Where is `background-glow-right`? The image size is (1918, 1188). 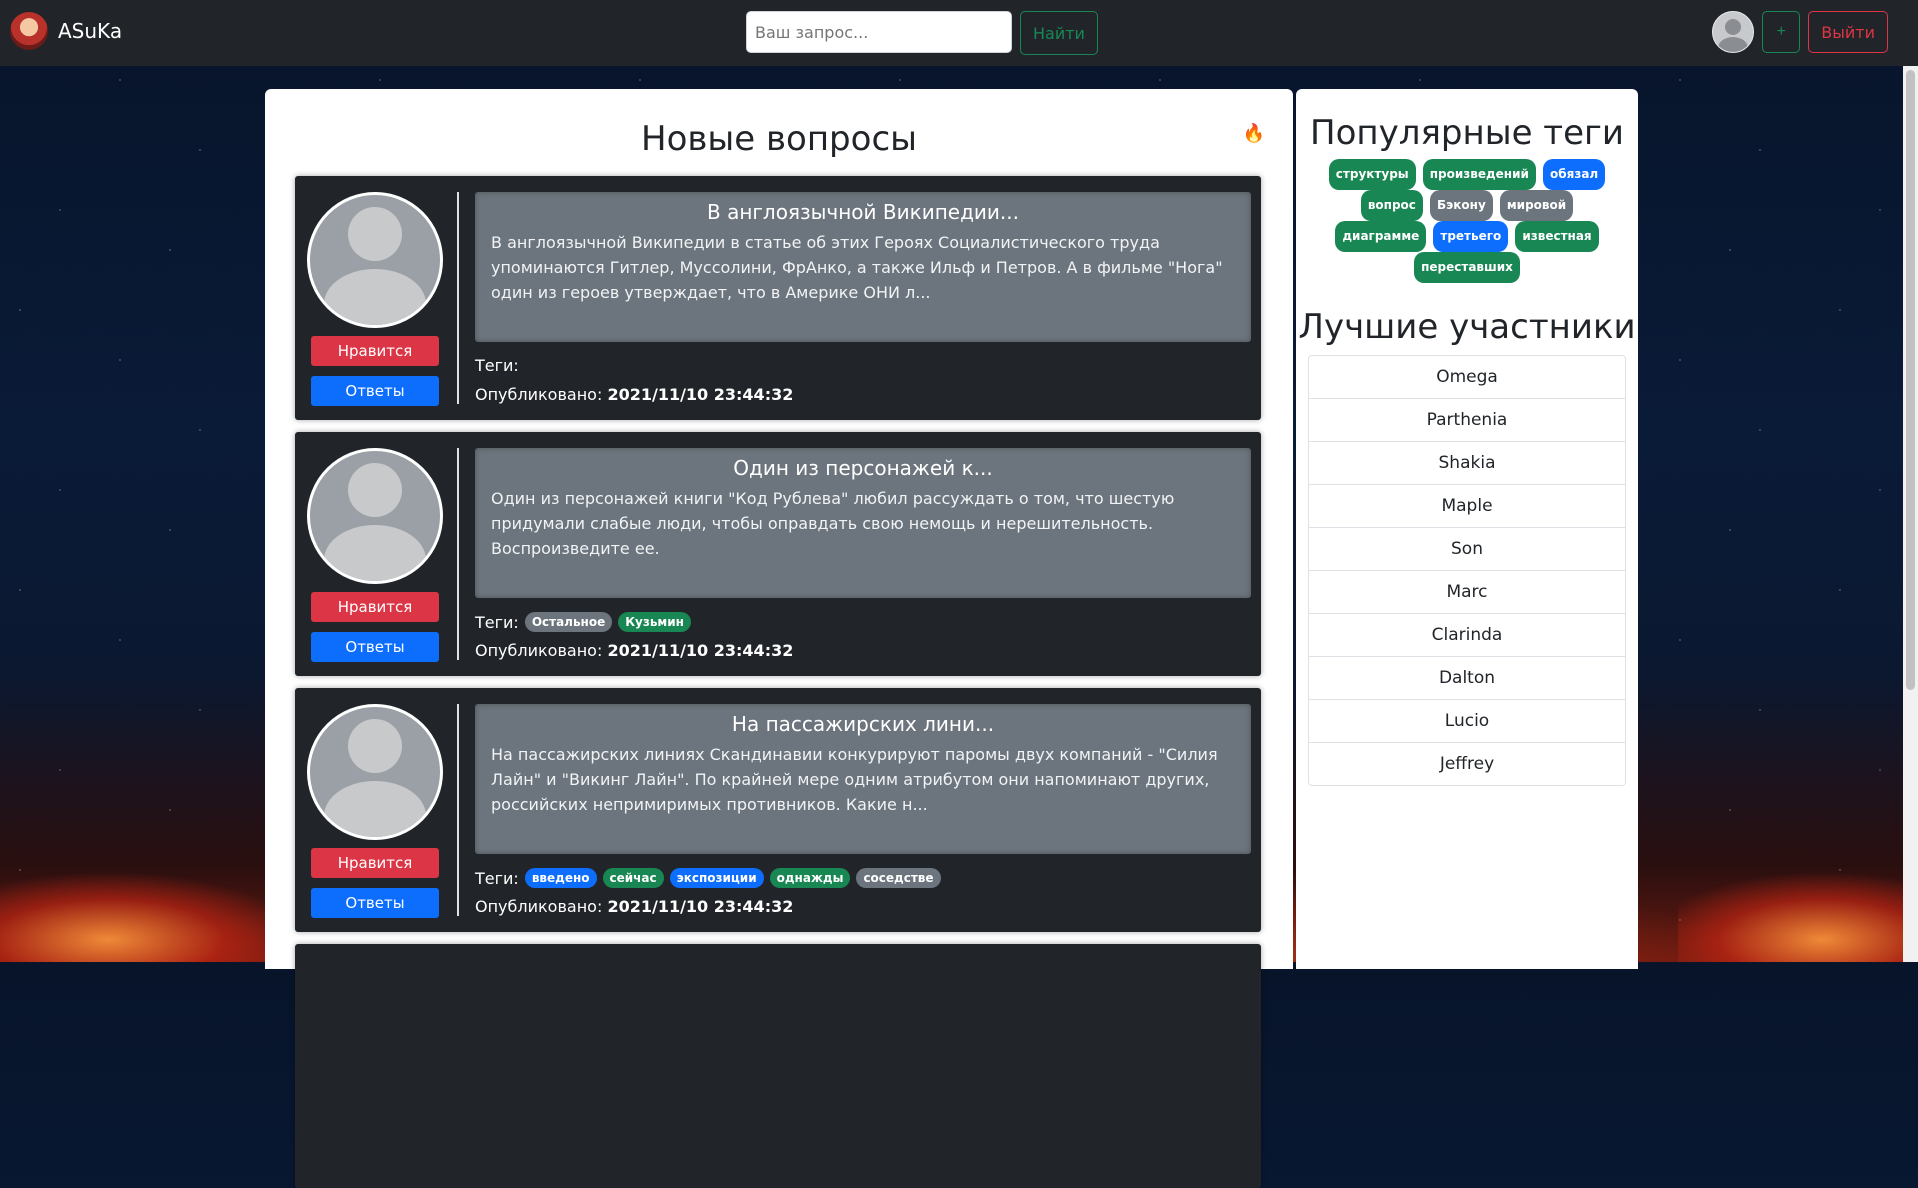 background-glow-right is located at coordinates (1798, 887).